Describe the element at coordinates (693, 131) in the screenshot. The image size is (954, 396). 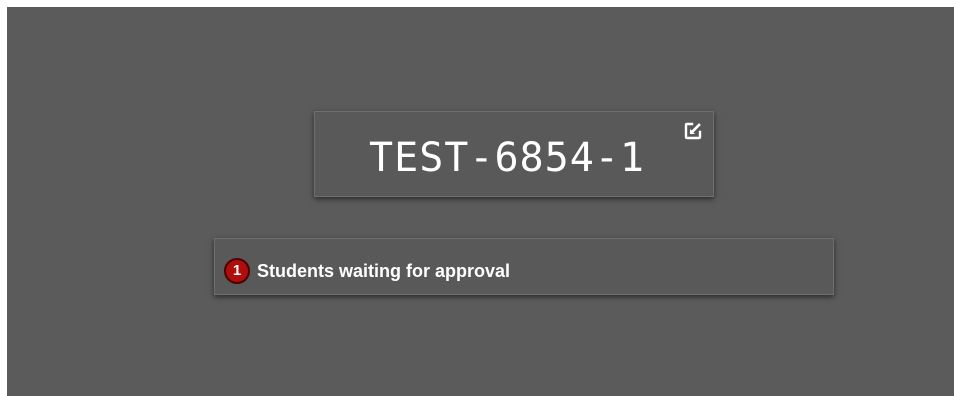
I see `open-external-icon` at that location.